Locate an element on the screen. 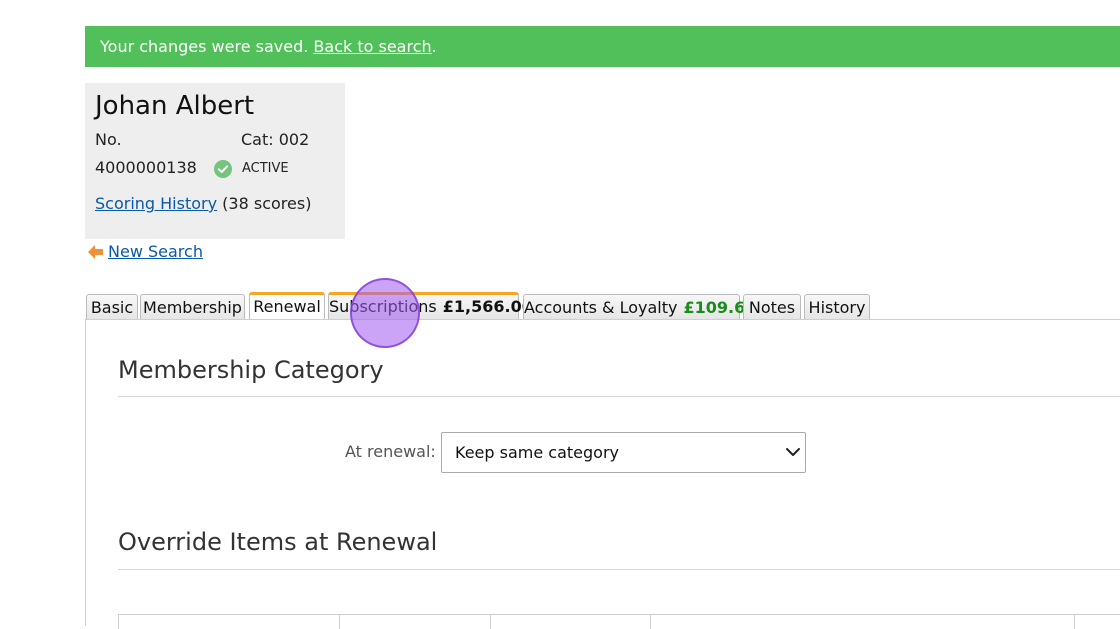 This screenshot has width=1120, height=629. member-category: Cat: 002 is located at coordinates (275, 139).